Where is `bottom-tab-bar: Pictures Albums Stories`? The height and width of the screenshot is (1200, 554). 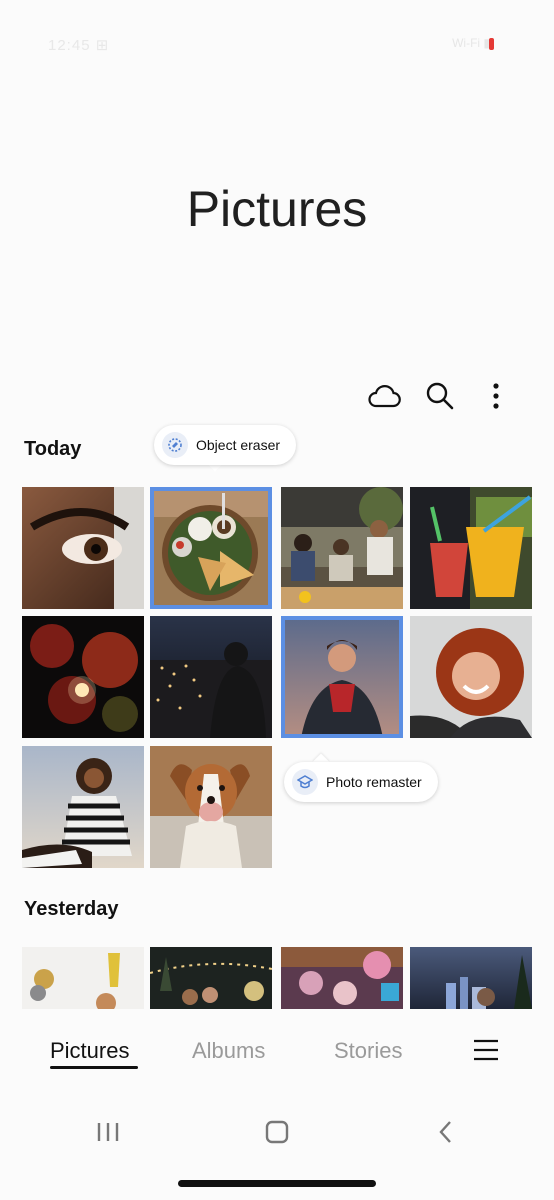
bottom-tab-bar: Pictures Albums Stories is located at coordinates (277, 1050).